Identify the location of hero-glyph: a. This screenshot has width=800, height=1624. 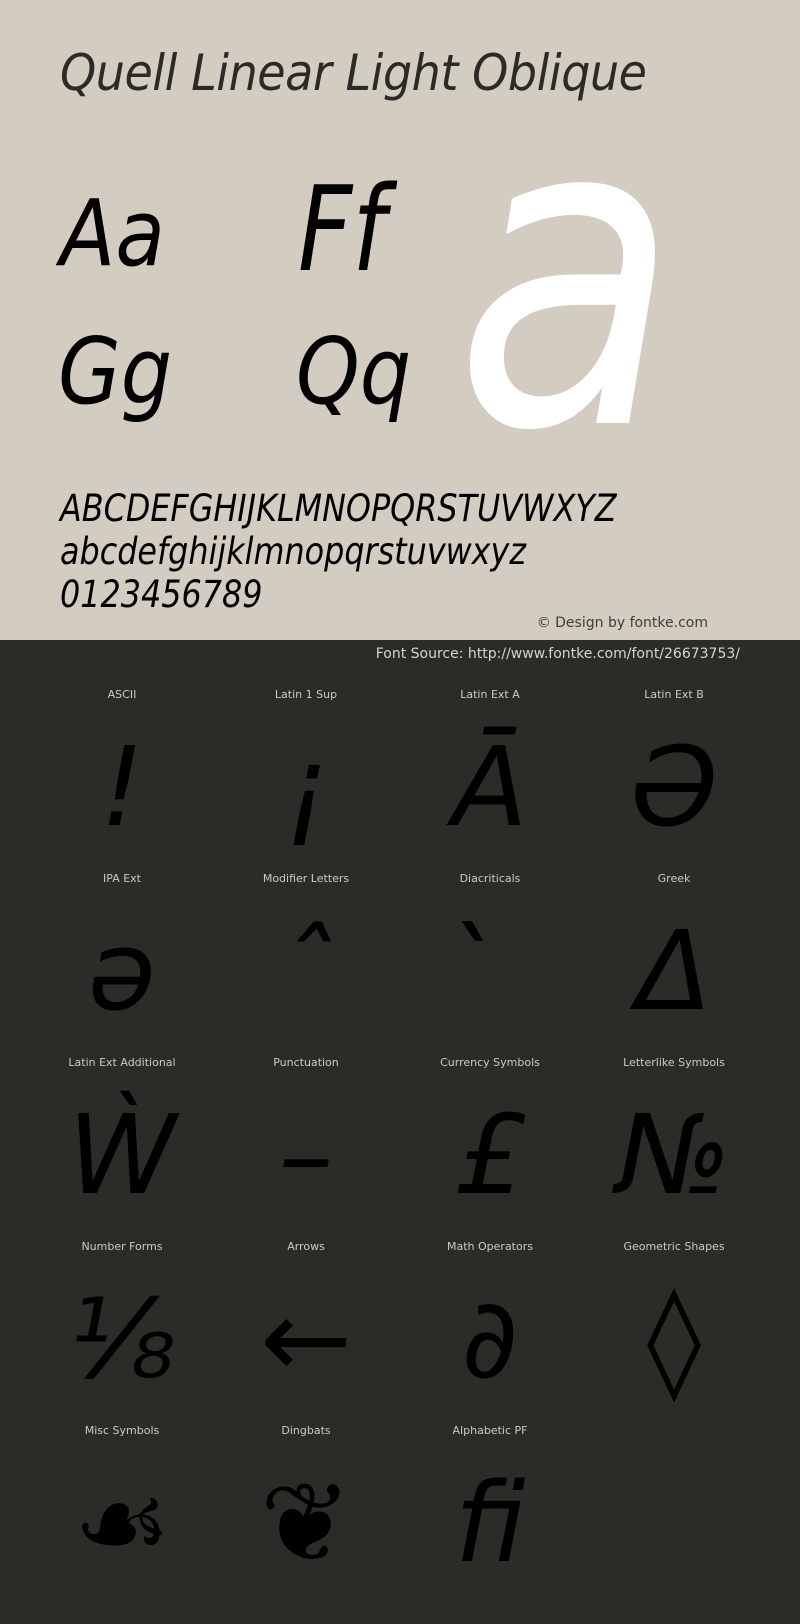
(567, 275).